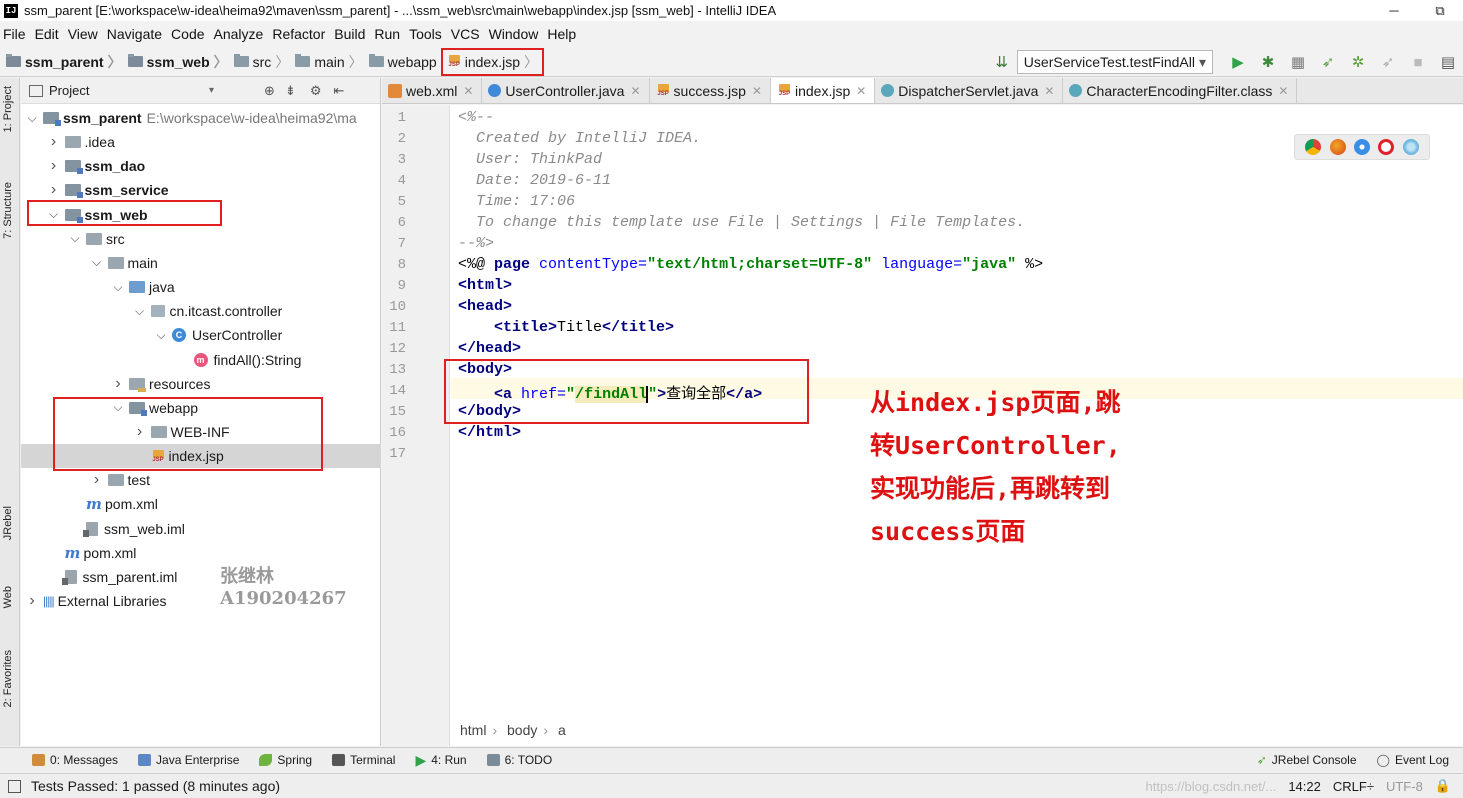 The height and width of the screenshot is (798, 1463). I want to click on opera-icon, so click(1386, 147).